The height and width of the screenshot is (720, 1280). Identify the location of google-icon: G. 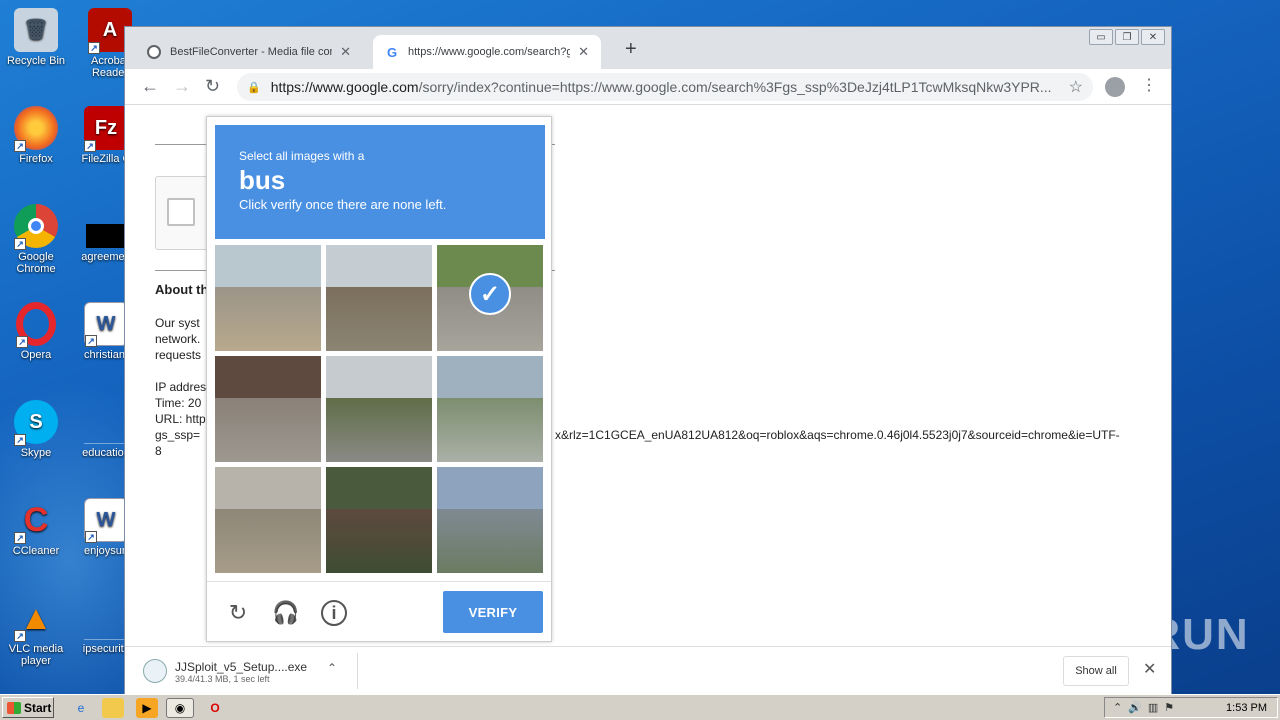
(392, 52).